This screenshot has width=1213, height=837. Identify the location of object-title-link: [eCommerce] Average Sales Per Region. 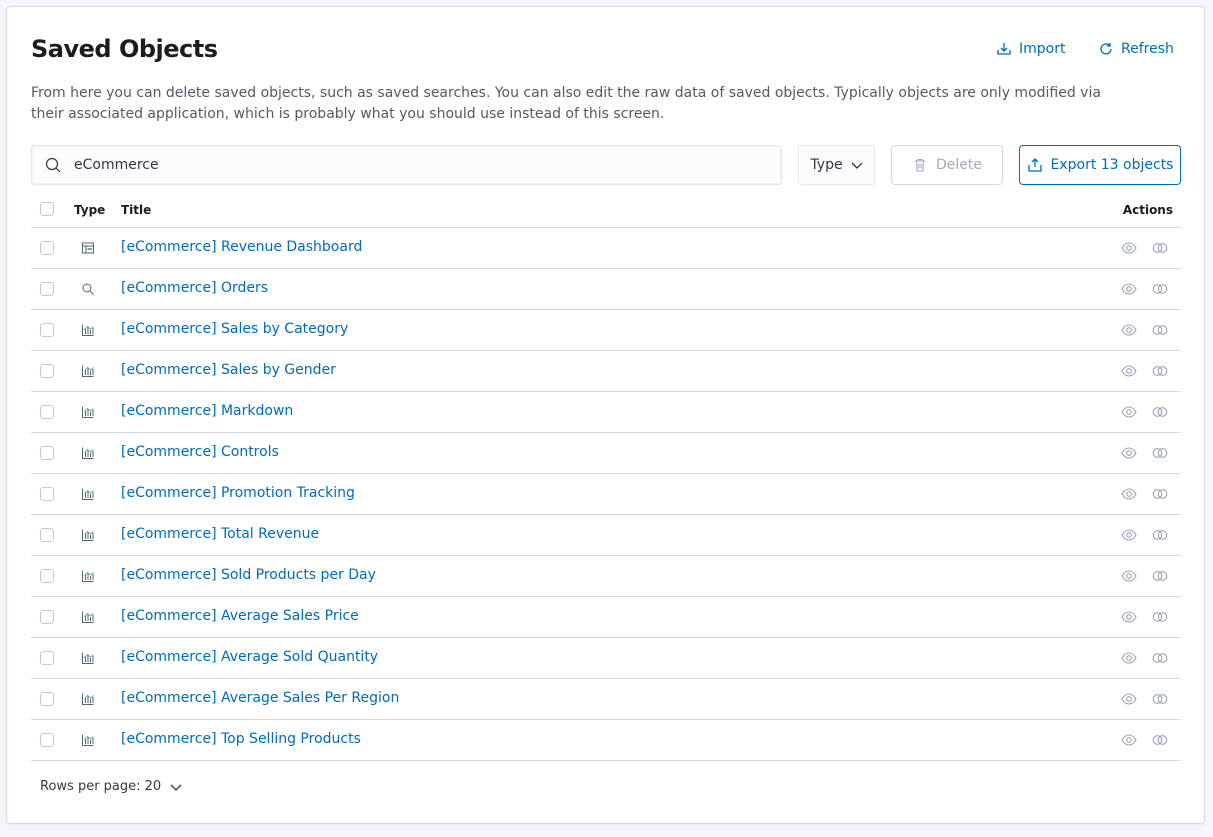
(260, 698).